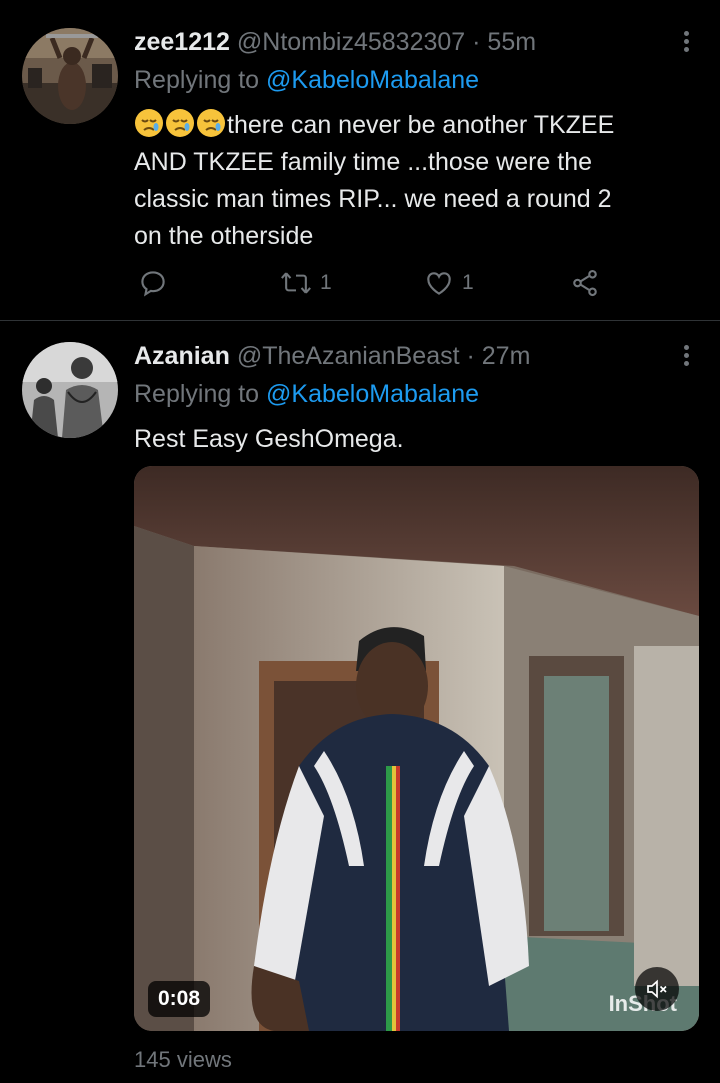 This screenshot has height=1083, width=720. I want to click on retweet-button: 1, so click(306, 283).